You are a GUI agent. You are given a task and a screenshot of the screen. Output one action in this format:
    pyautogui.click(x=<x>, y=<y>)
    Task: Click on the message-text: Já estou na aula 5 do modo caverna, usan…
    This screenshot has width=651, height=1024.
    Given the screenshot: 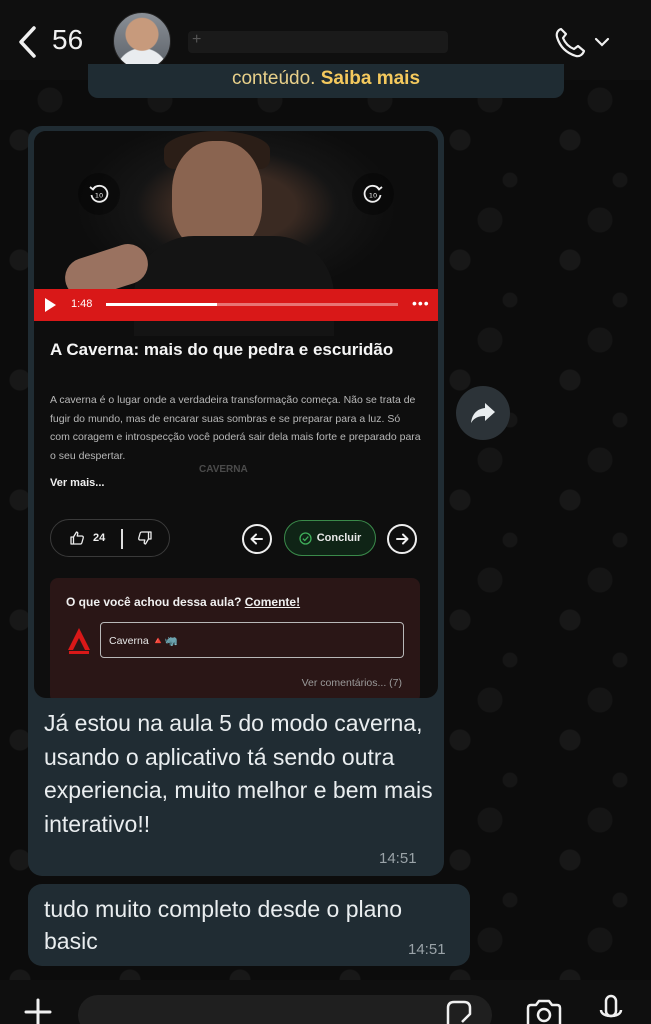 What is the action you would take?
    pyautogui.click(x=238, y=773)
    